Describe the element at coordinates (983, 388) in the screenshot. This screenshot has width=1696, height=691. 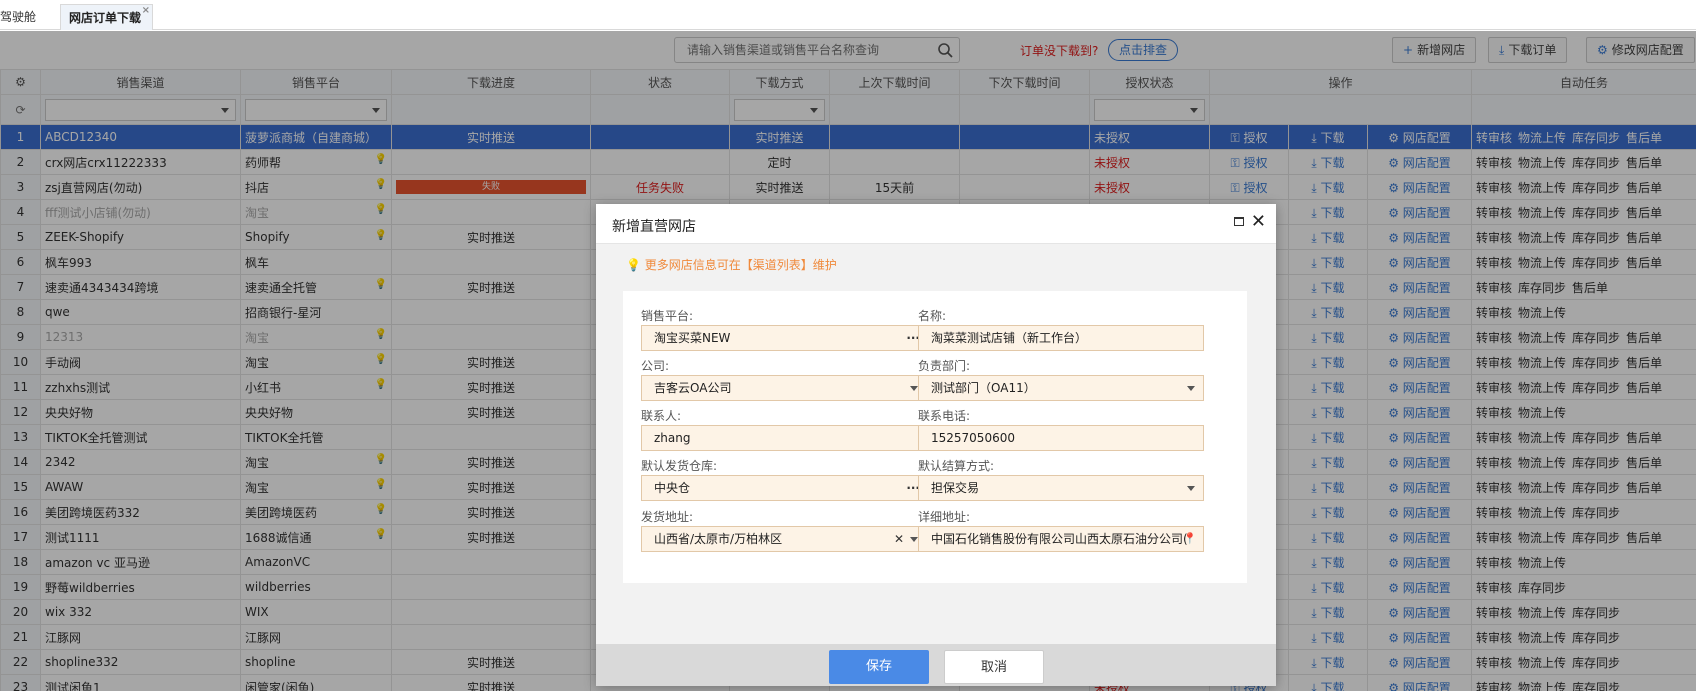
I see `dept-value: 测试部门（OA11）` at that location.